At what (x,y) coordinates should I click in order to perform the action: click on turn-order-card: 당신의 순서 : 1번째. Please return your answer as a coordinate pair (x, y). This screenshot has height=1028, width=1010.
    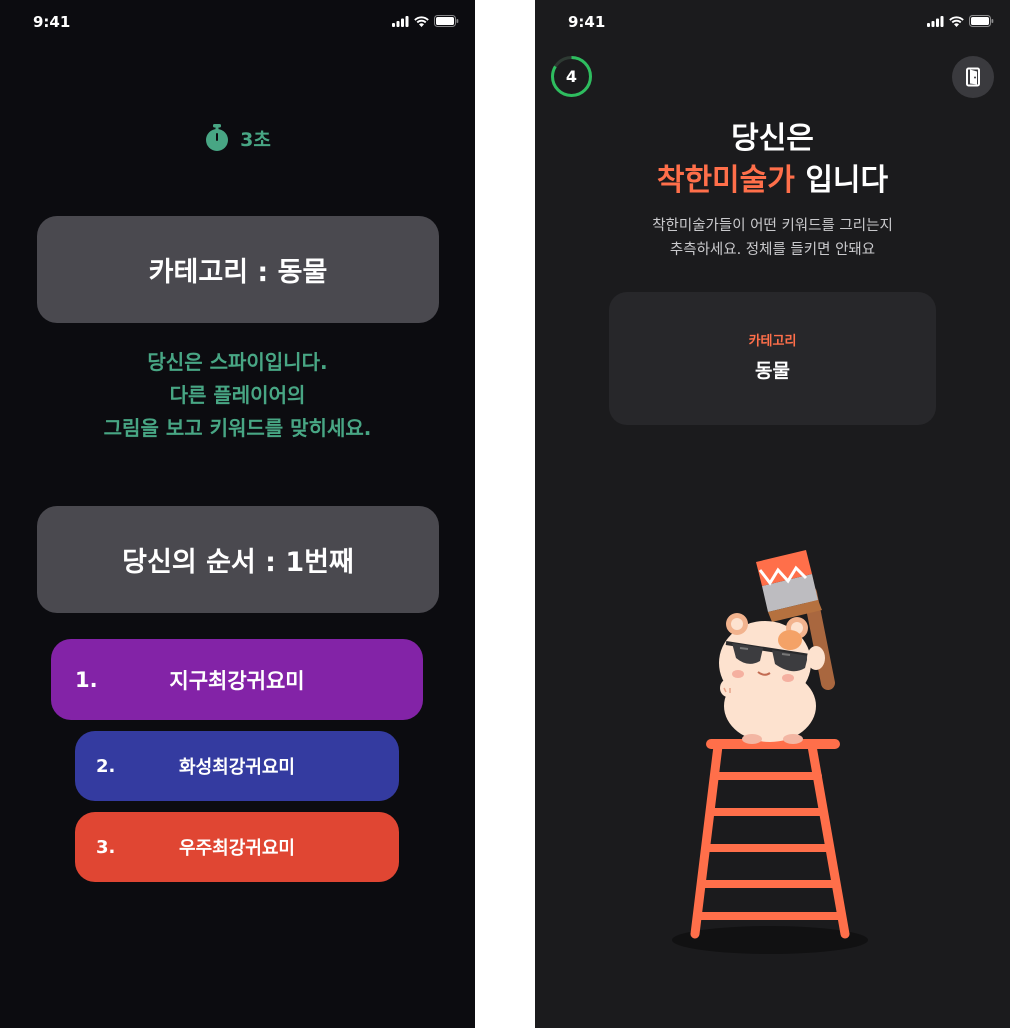
    Looking at the image, I should click on (238, 559).